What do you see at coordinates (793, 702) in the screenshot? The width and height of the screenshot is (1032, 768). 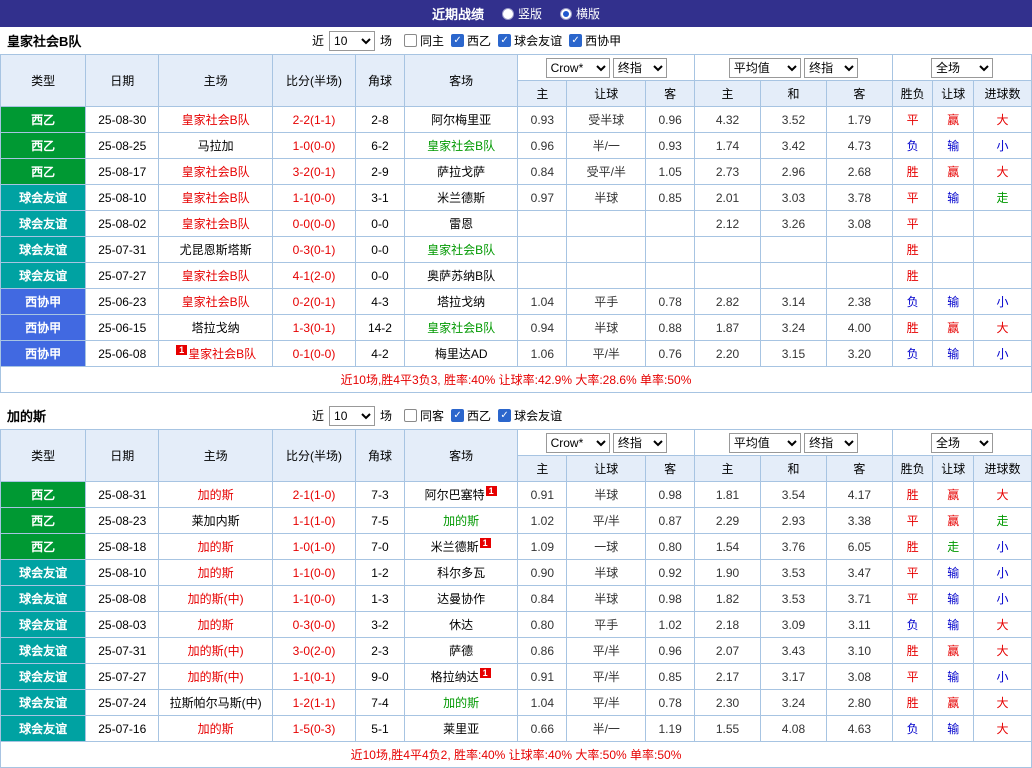 I see `avg-draw-cell: 3.24` at bounding box center [793, 702].